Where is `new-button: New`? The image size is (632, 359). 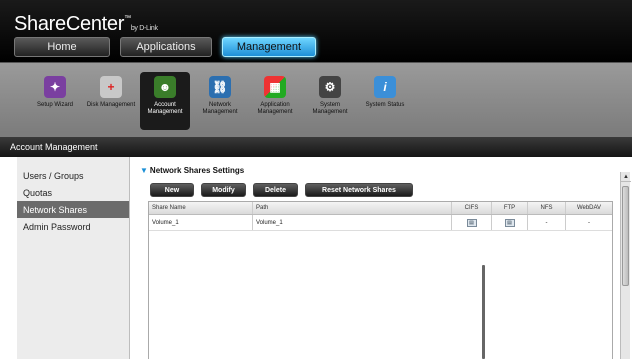 new-button: New is located at coordinates (172, 190).